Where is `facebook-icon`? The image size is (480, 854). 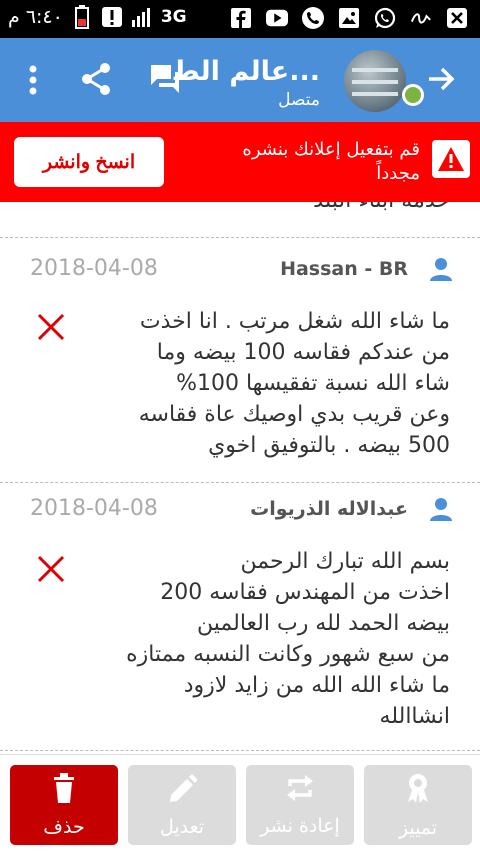 facebook-icon is located at coordinates (241, 18).